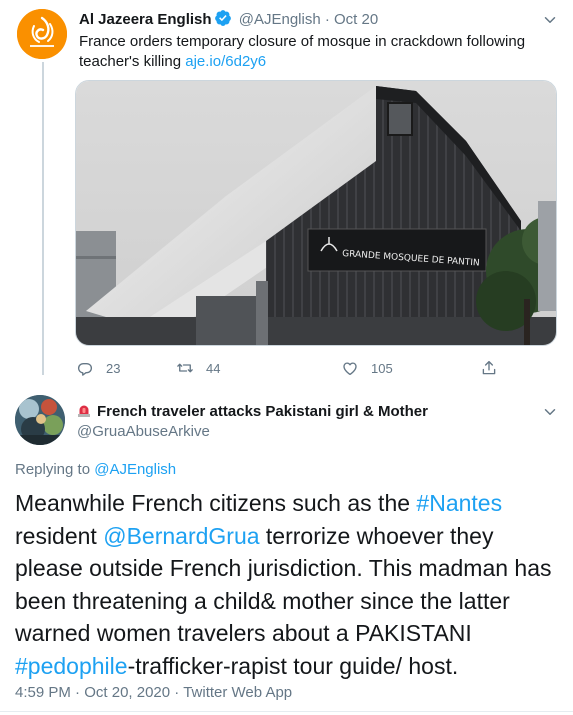  I want to click on tweet2-source: Twitter Web App, so click(237, 692).